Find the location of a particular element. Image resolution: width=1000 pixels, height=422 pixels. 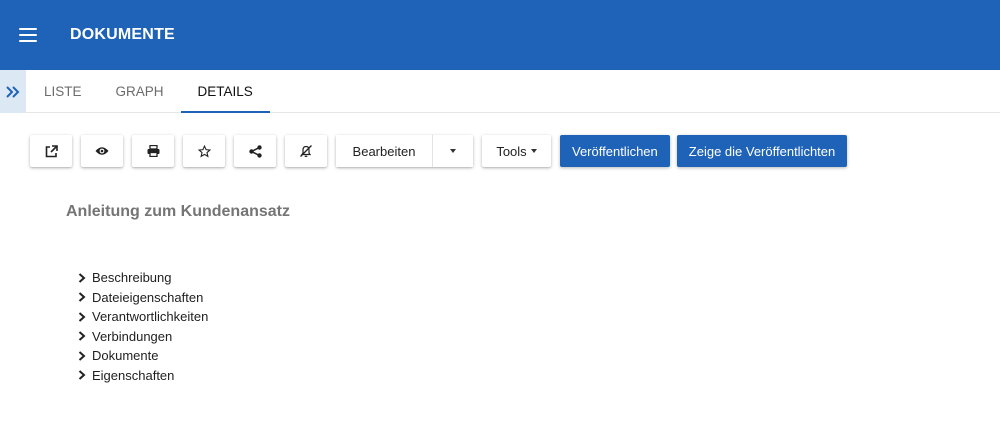

favorite-button is located at coordinates (204, 151).